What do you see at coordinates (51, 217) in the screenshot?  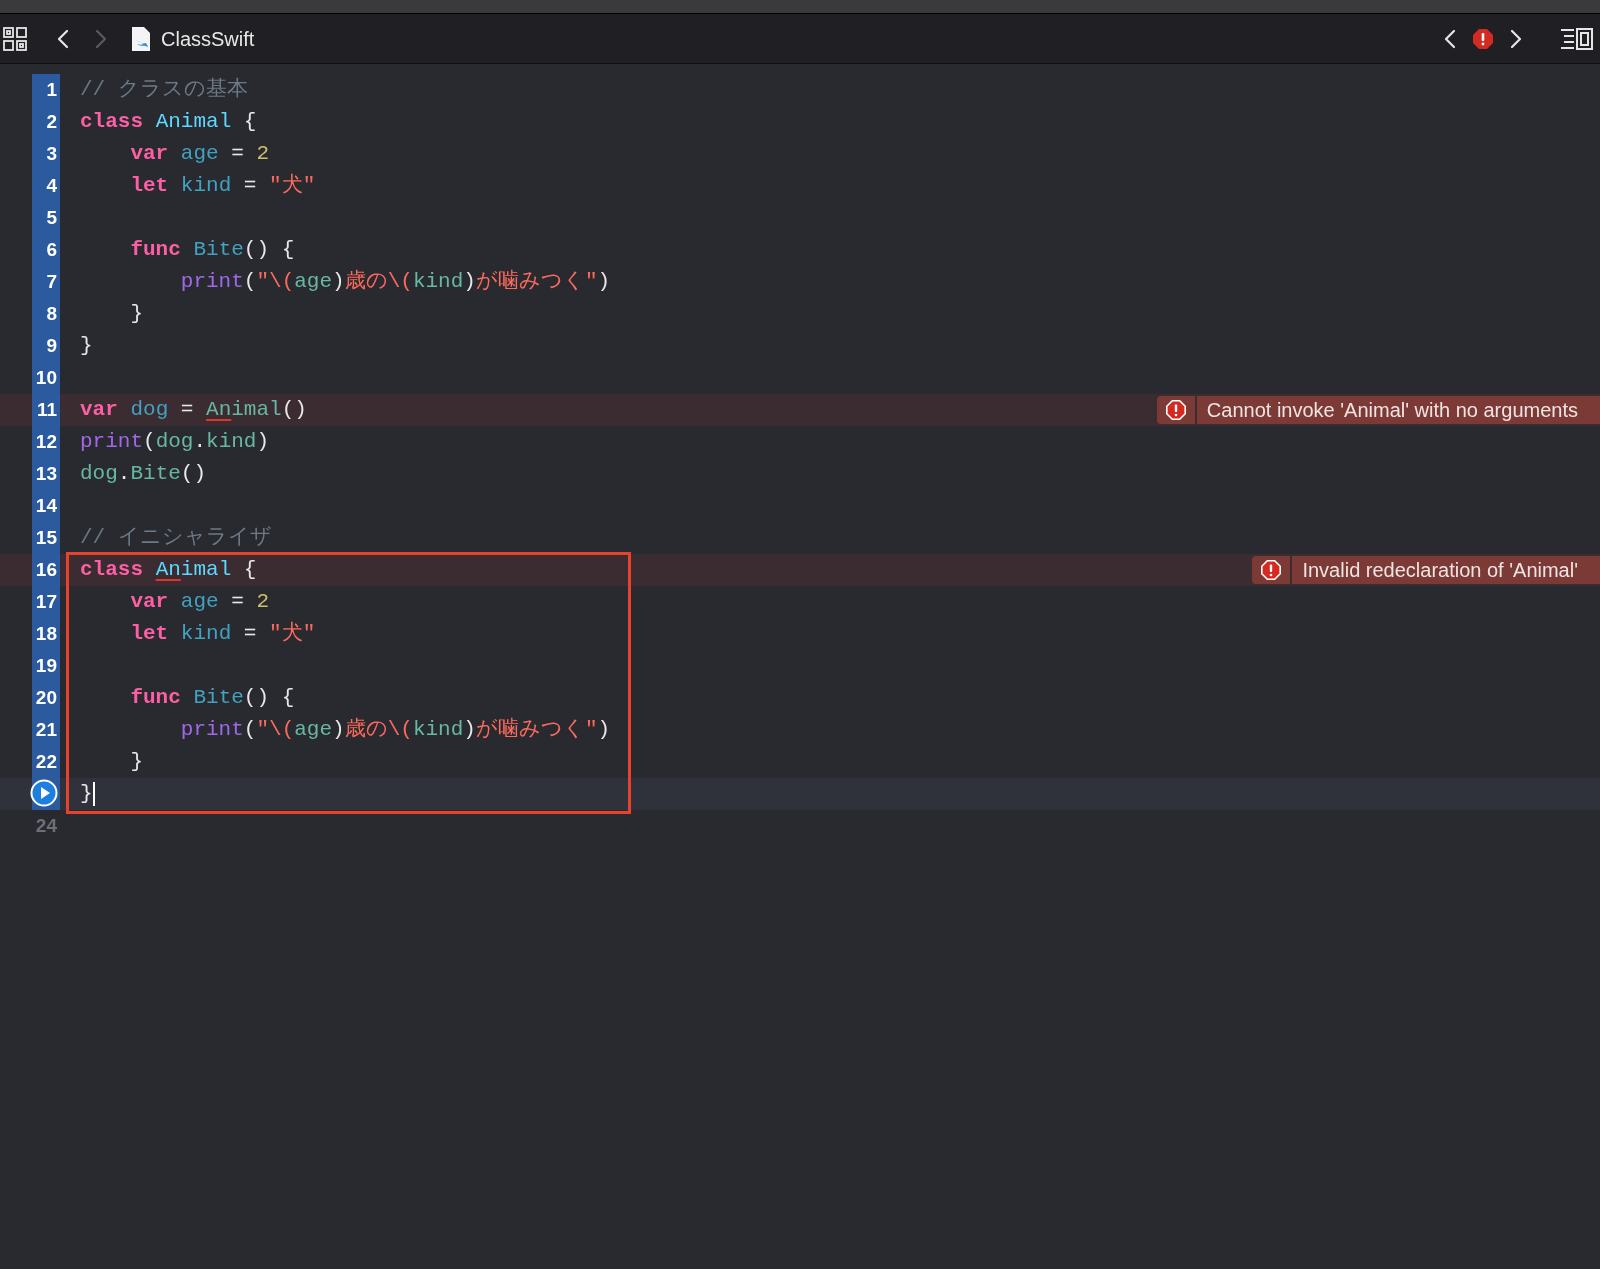 I see `line-number: 5` at bounding box center [51, 217].